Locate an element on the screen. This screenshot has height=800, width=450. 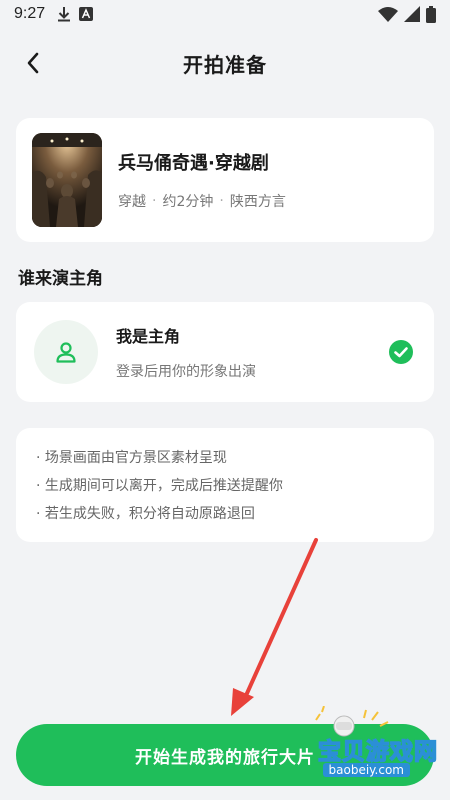
page-title: 开拍准备 is located at coordinates (225, 64).